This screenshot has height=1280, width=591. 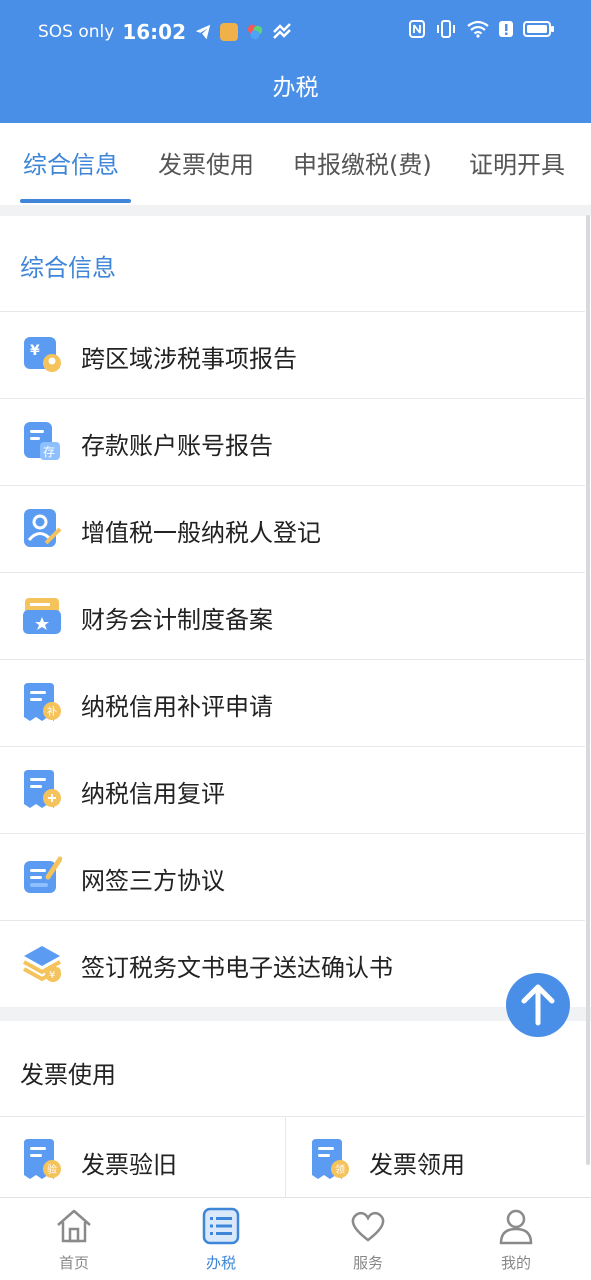 I want to click on page-title: 办税, so click(x=295, y=88).